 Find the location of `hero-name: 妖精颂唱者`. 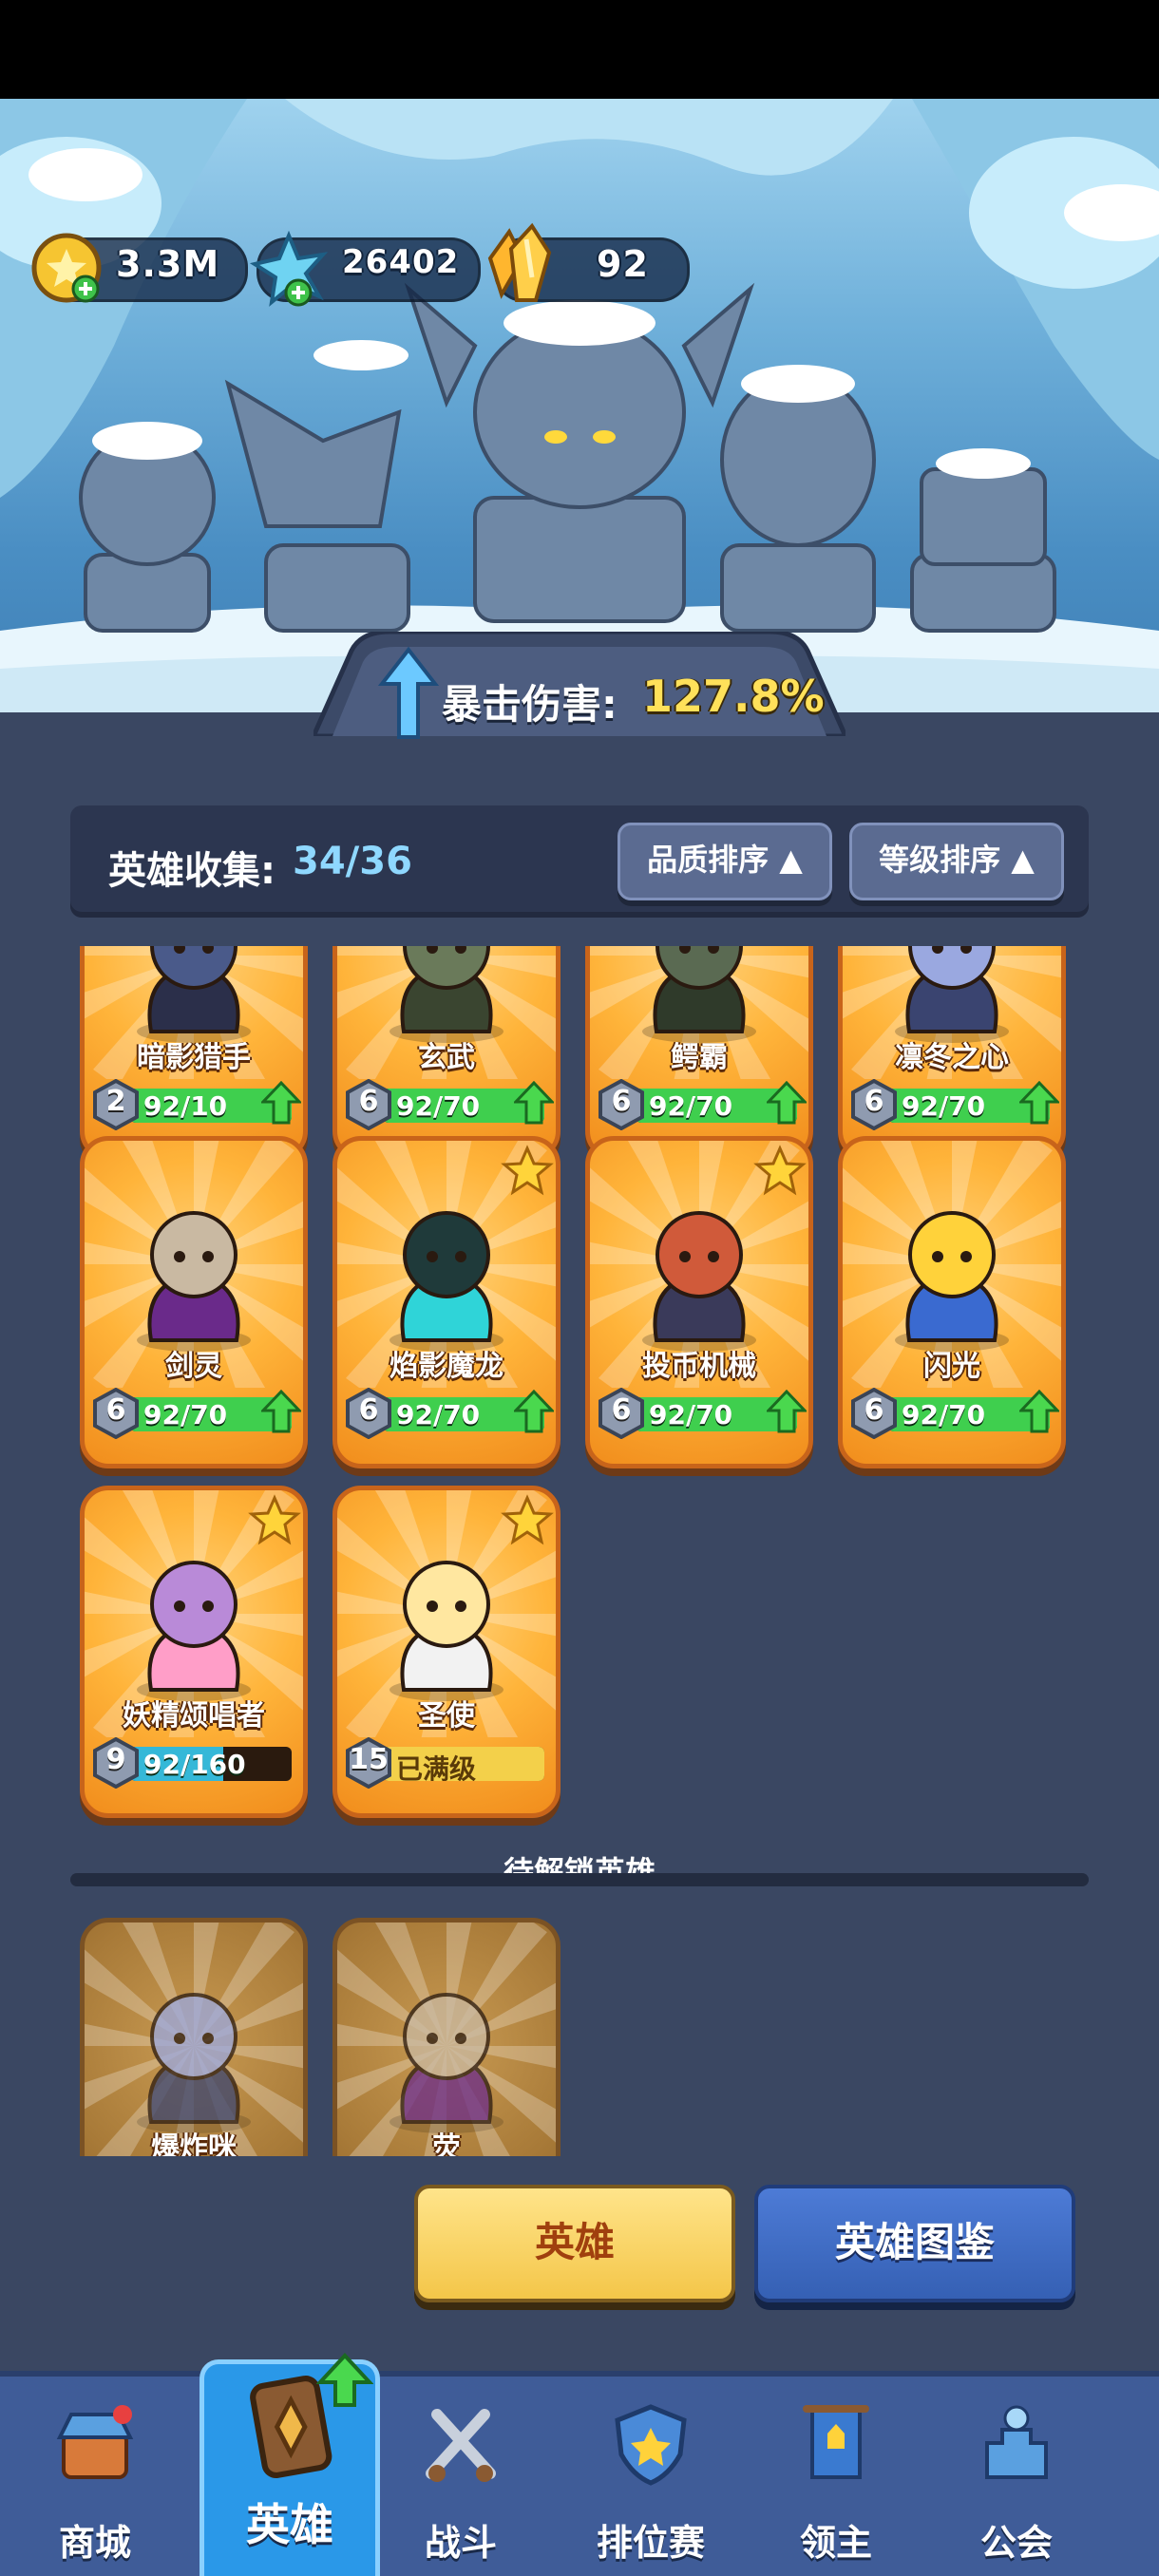

hero-name: 妖精颂唱者 is located at coordinates (194, 1716).